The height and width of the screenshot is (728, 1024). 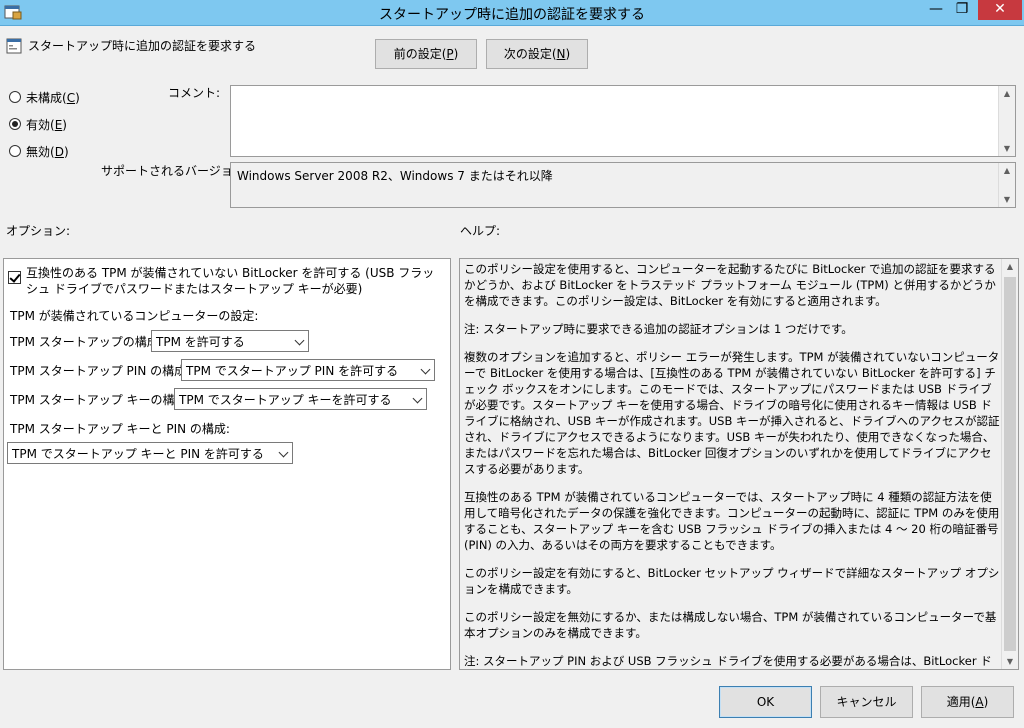 I want to click on tpm-key-label: TPM スタートアップ キーの構成:, so click(x=100, y=400).